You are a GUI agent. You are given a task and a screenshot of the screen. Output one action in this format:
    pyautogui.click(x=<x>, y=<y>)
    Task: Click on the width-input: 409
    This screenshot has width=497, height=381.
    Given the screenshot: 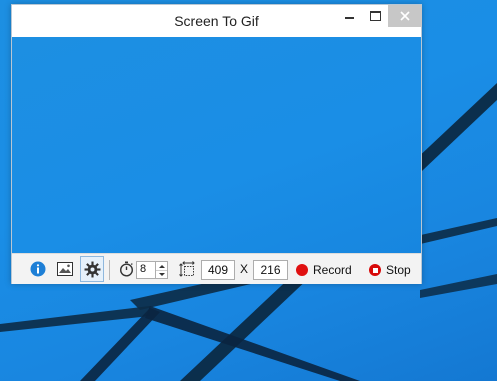 What is the action you would take?
    pyautogui.click(x=218, y=270)
    